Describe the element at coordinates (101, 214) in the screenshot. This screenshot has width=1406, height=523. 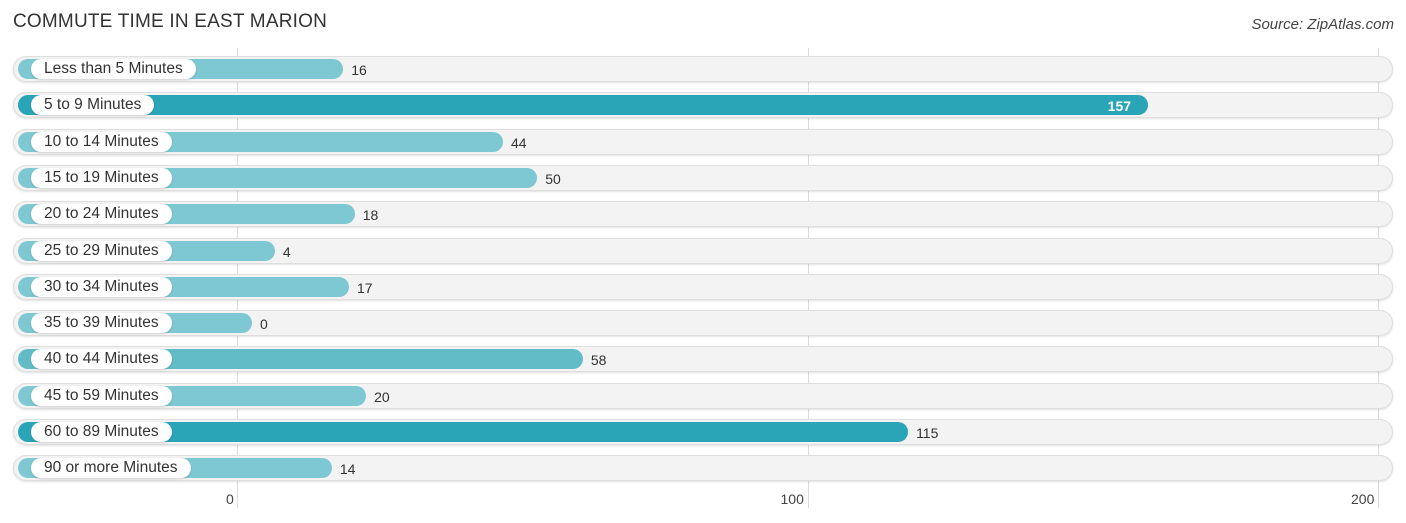
I see `category-label: 20 to 24 Minutes` at that location.